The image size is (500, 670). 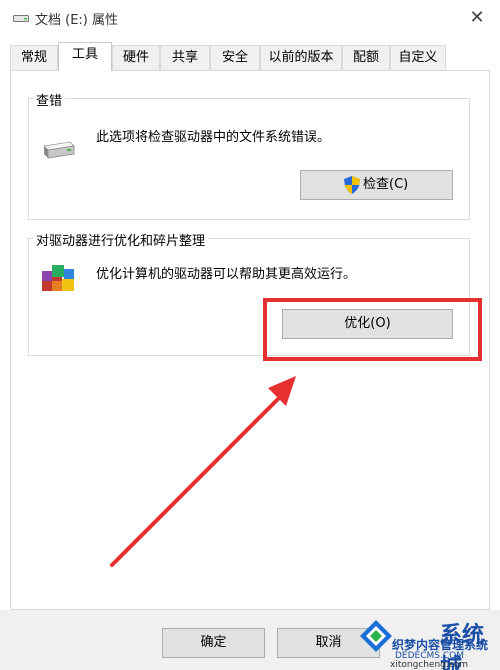 I want to click on tab-sharing: 共享, so click(x=185, y=57).